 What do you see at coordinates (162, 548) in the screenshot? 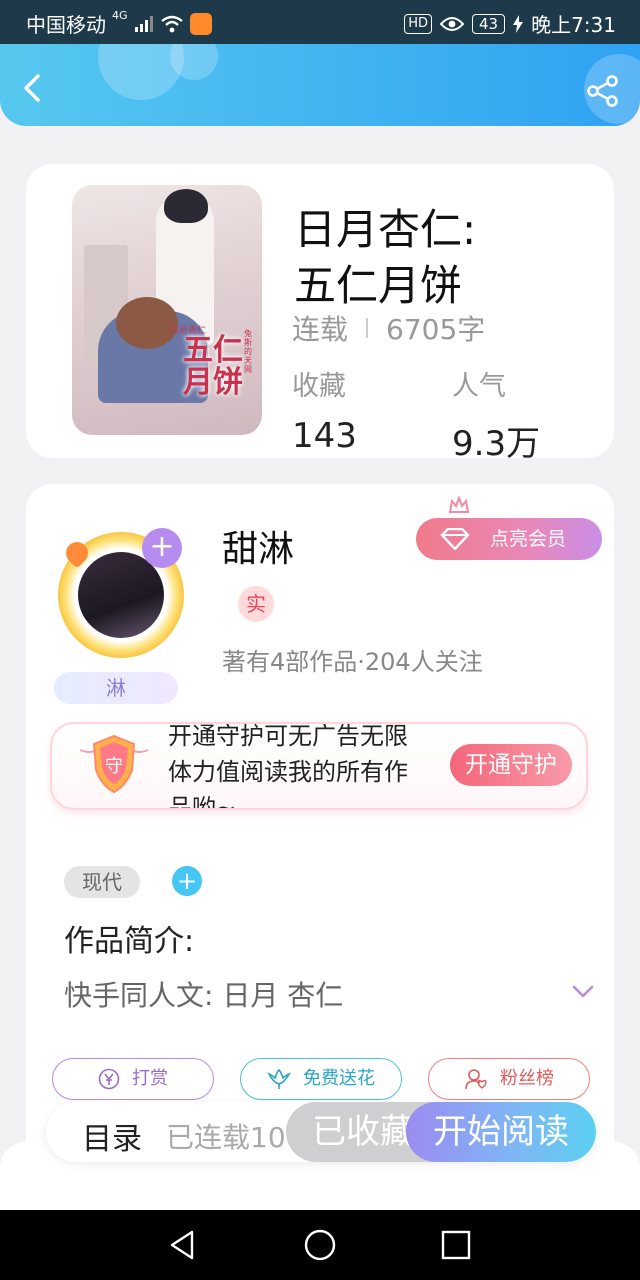
I see `follow-author-button: +` at bounding box center [162, 548].